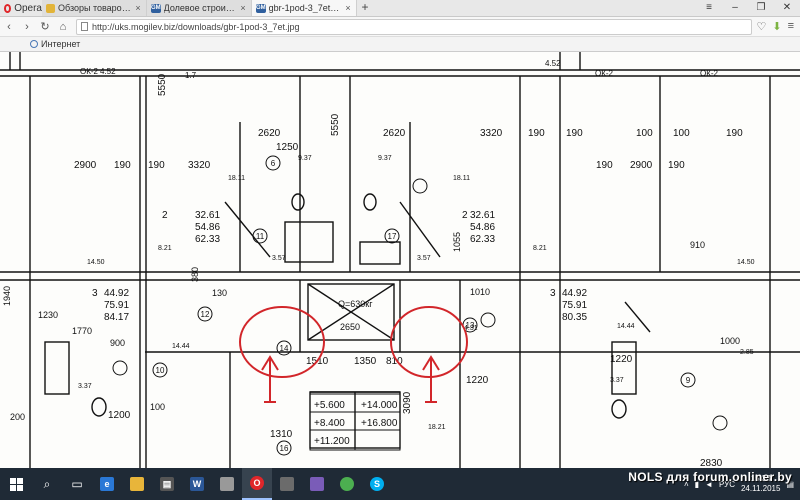 The height and width of the screenshot is (500, 800). Describe the element at coordinates (347, 484) in the screenshot. I see `chrome-icon` at that location.